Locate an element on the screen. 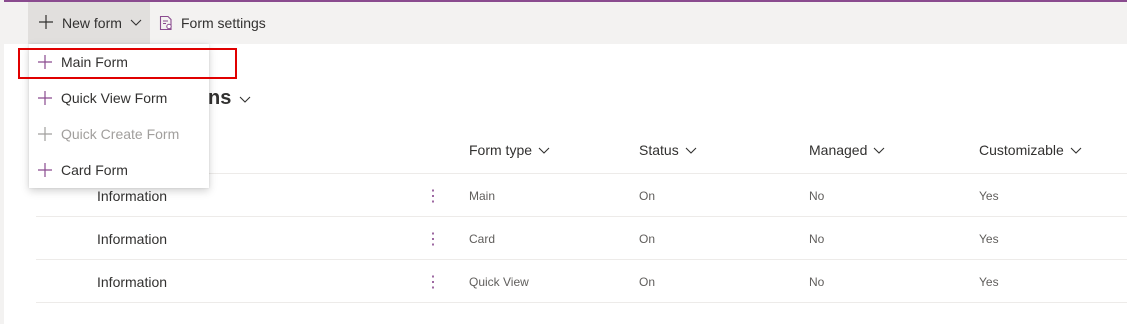 The image size is (1127, 324). menu-item-label: Quick View Form is located at coordinates (114, 98).